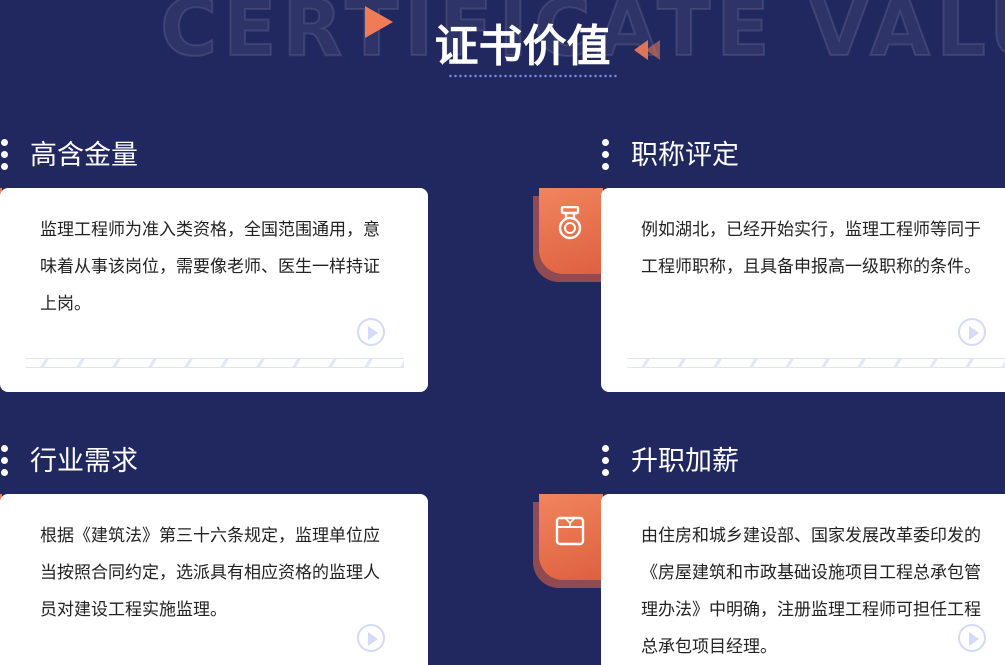 Image resolution: width=1005 pixels, height=665 pixels. Describe the element at coordinates (533, 76) in the screenshot. I see `dotted-underline` at that location.